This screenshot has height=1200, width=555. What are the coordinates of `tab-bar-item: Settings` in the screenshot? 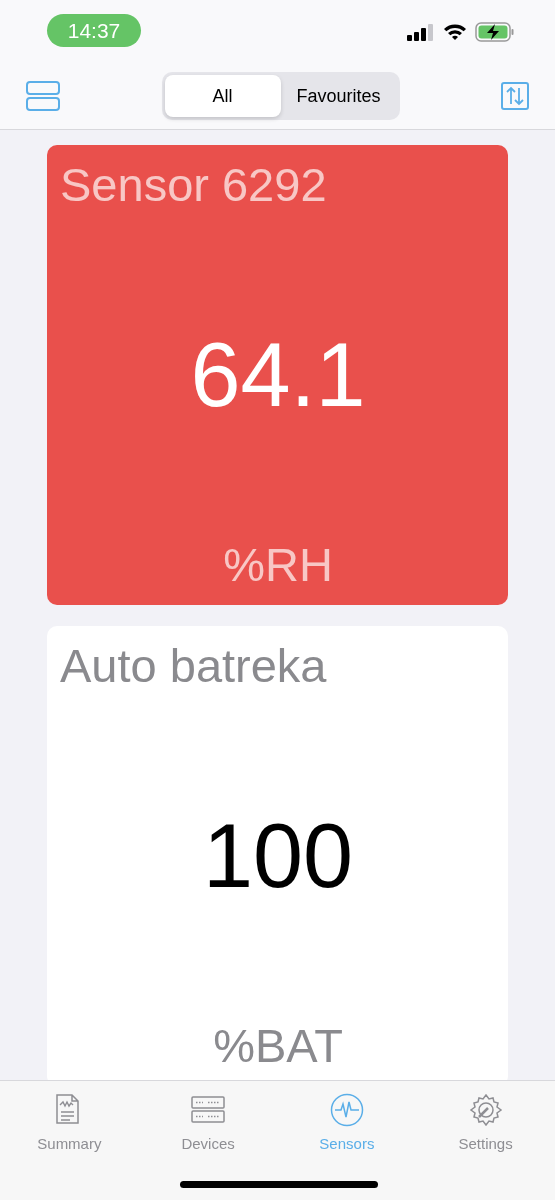 It's located at (485, 1119).